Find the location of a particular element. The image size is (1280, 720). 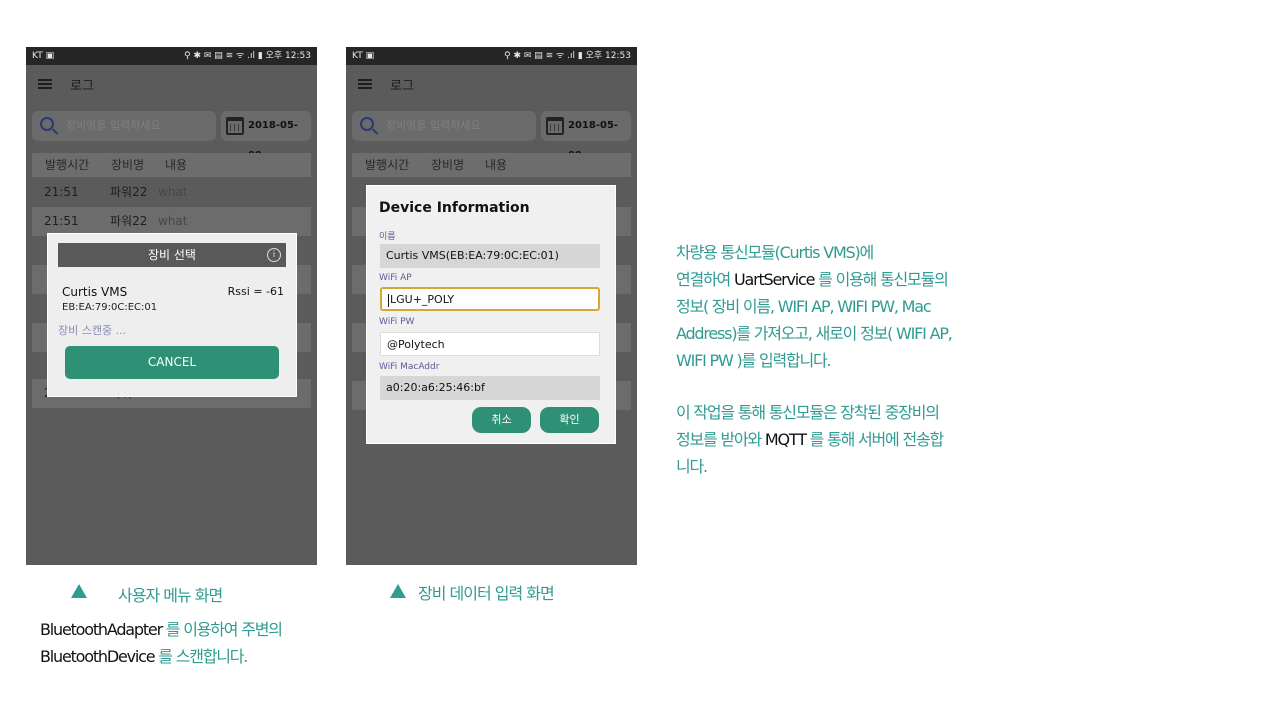

desc-line: 이 작업을 통해 통신모듈은 장착된 중장비의 is located at coordinates (808, 412).